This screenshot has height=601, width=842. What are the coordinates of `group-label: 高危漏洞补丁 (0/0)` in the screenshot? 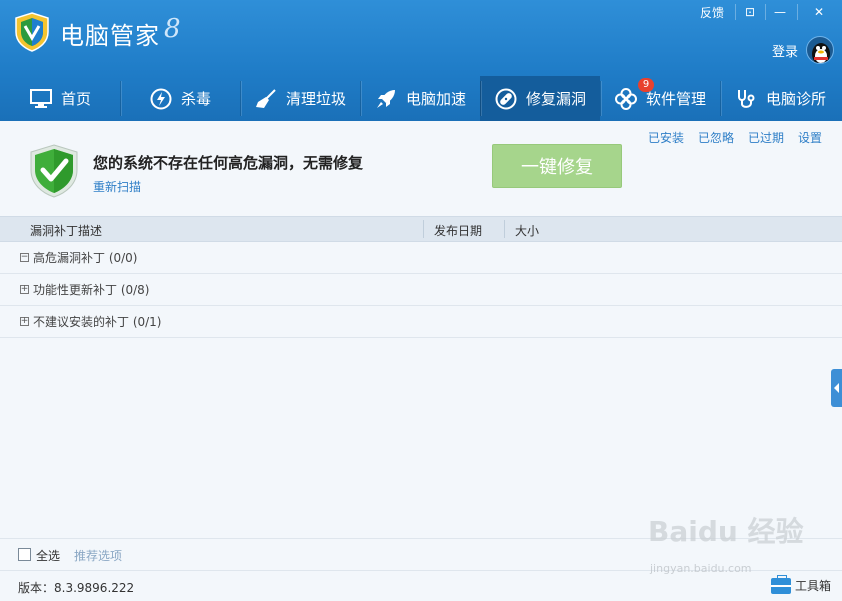 It's located at (85, 258).